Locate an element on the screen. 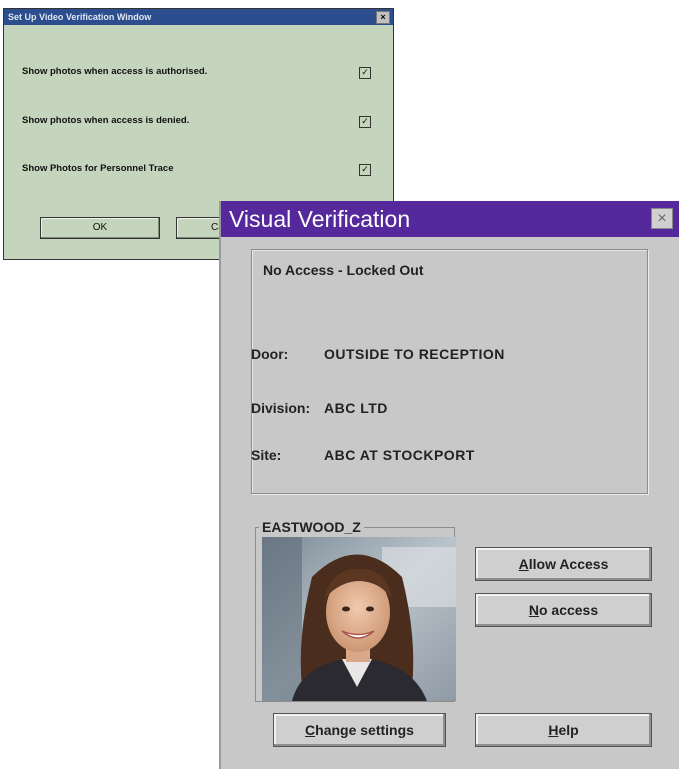  help-button: Help is located at coordinates (563, 730).